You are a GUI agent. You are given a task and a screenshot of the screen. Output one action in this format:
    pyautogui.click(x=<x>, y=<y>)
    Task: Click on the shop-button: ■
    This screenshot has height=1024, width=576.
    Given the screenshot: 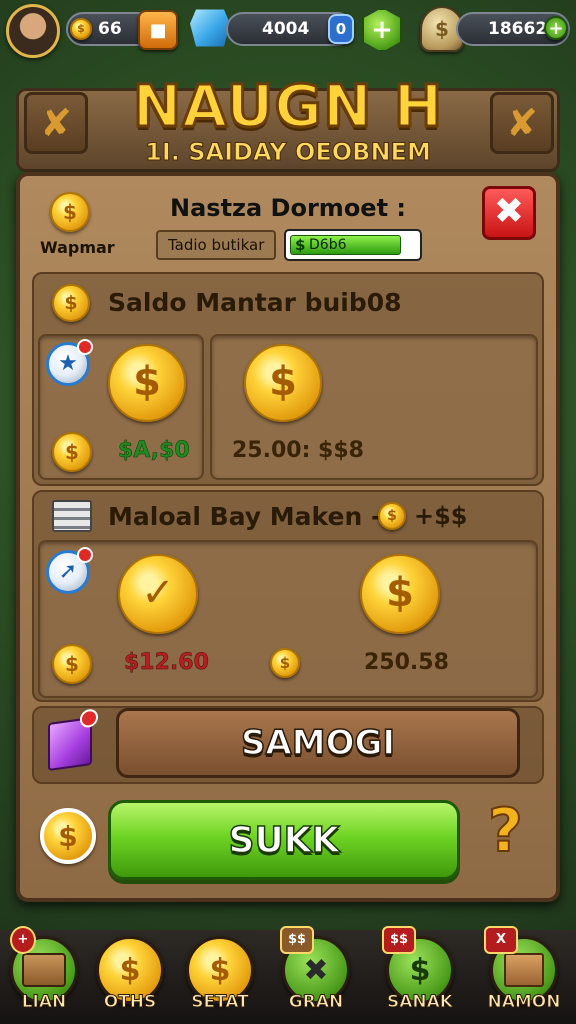 What is the action you would take?
    pyautogui.click(x=158, y=30)
    